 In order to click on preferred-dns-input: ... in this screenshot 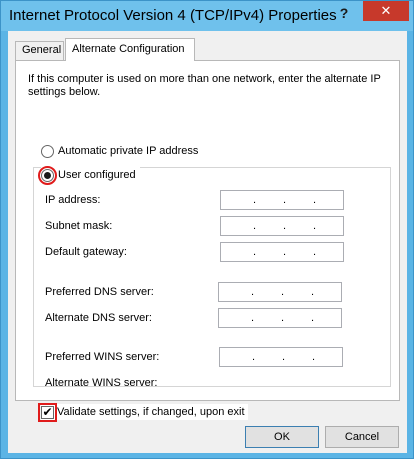, I will do `click(280, 292)`.